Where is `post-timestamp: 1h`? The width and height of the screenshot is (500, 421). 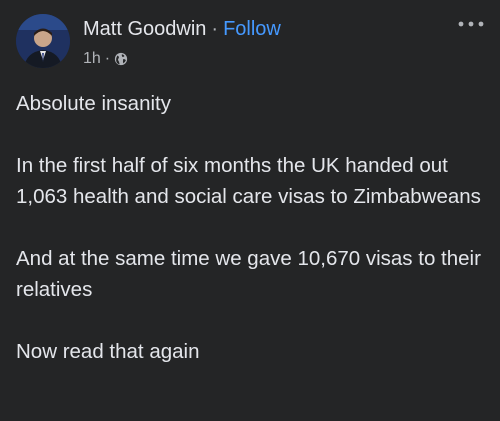 post-timestamp: 1h is located at coordinates (92, 59).